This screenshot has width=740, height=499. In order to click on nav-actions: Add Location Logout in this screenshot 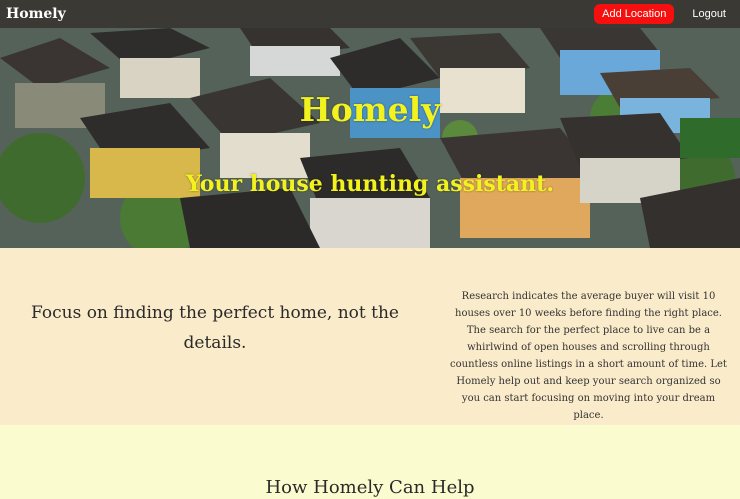, I will do `click(664, 14)`.